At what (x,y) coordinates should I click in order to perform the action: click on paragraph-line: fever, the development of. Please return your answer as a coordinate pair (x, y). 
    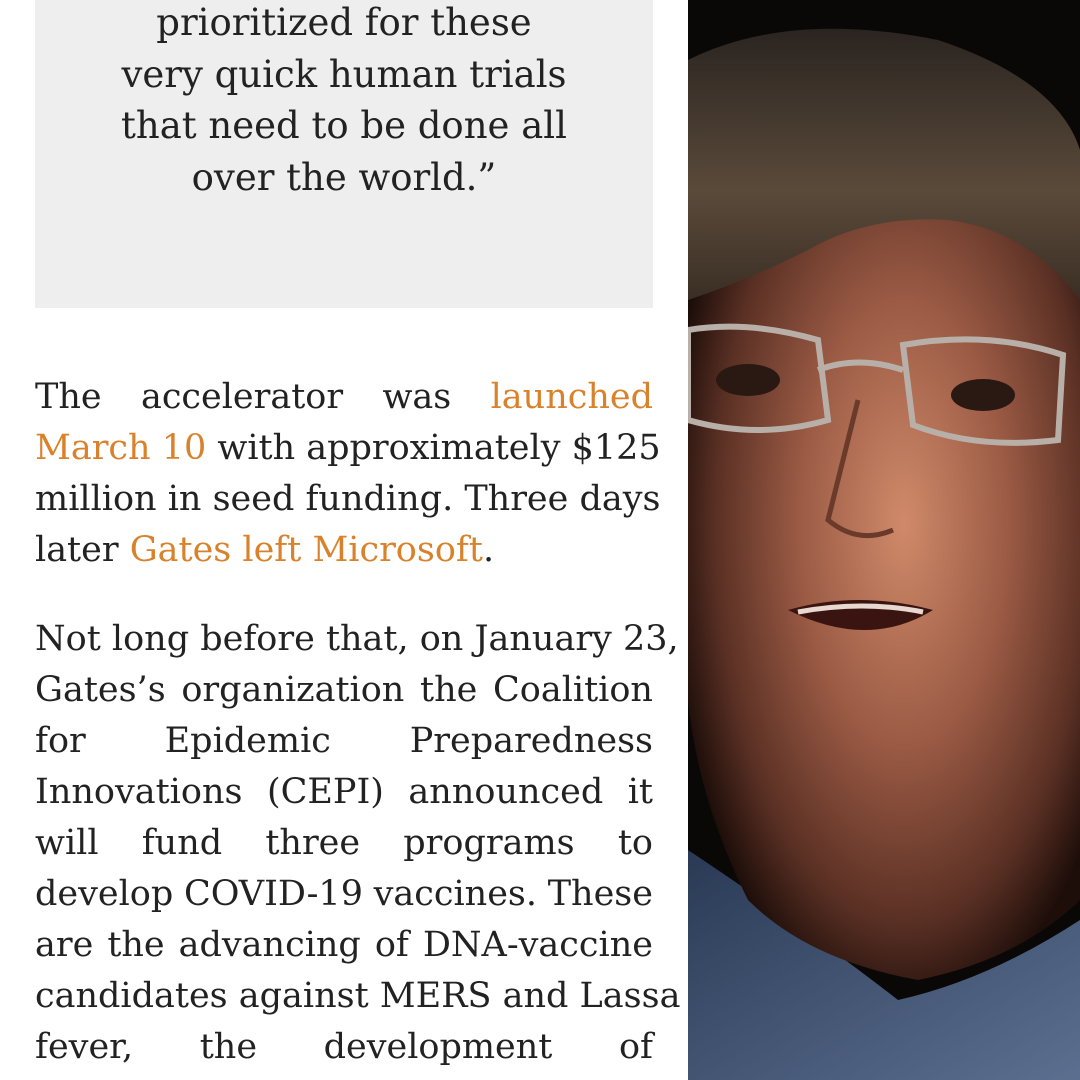
    Looking at the image, I should click on (344, 1052).